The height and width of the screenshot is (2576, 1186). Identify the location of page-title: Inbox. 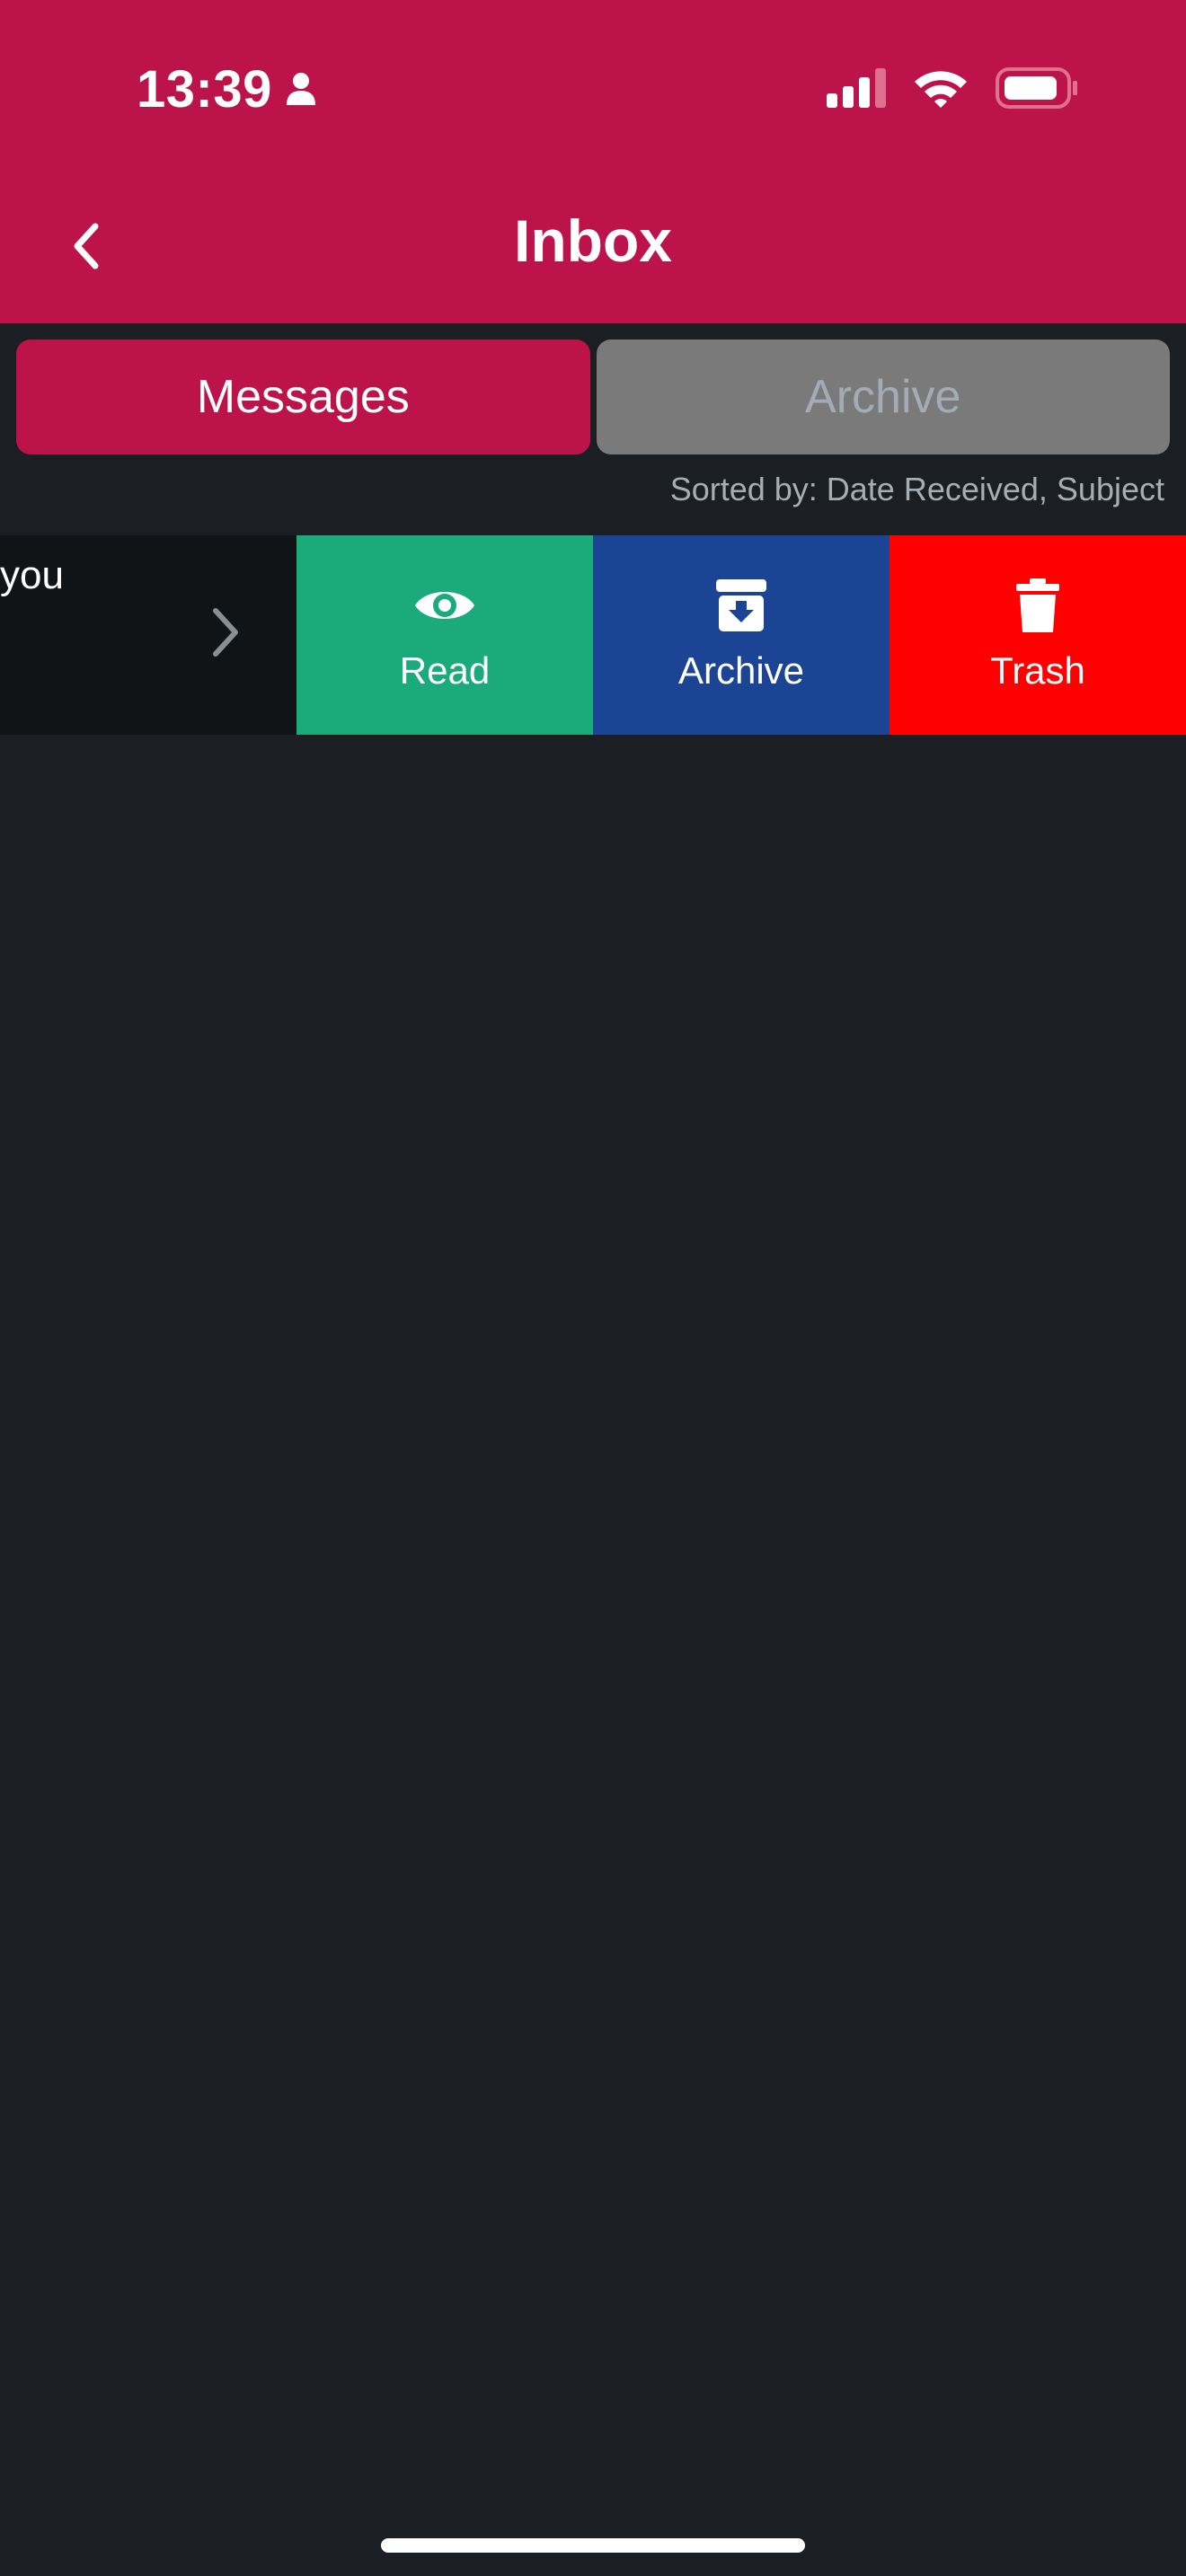
(593, 240).